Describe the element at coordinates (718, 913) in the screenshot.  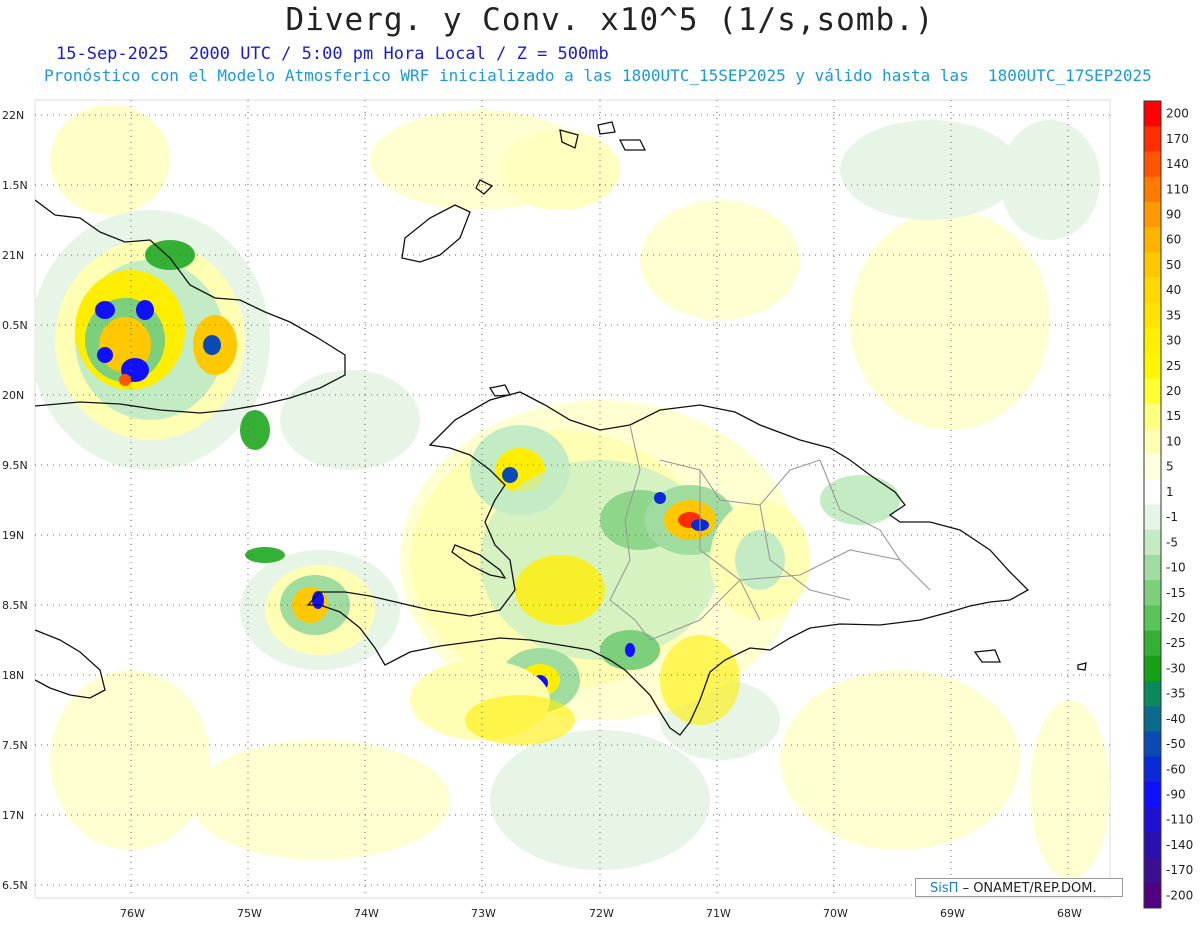
I see `lon-label: 71W` at that location.